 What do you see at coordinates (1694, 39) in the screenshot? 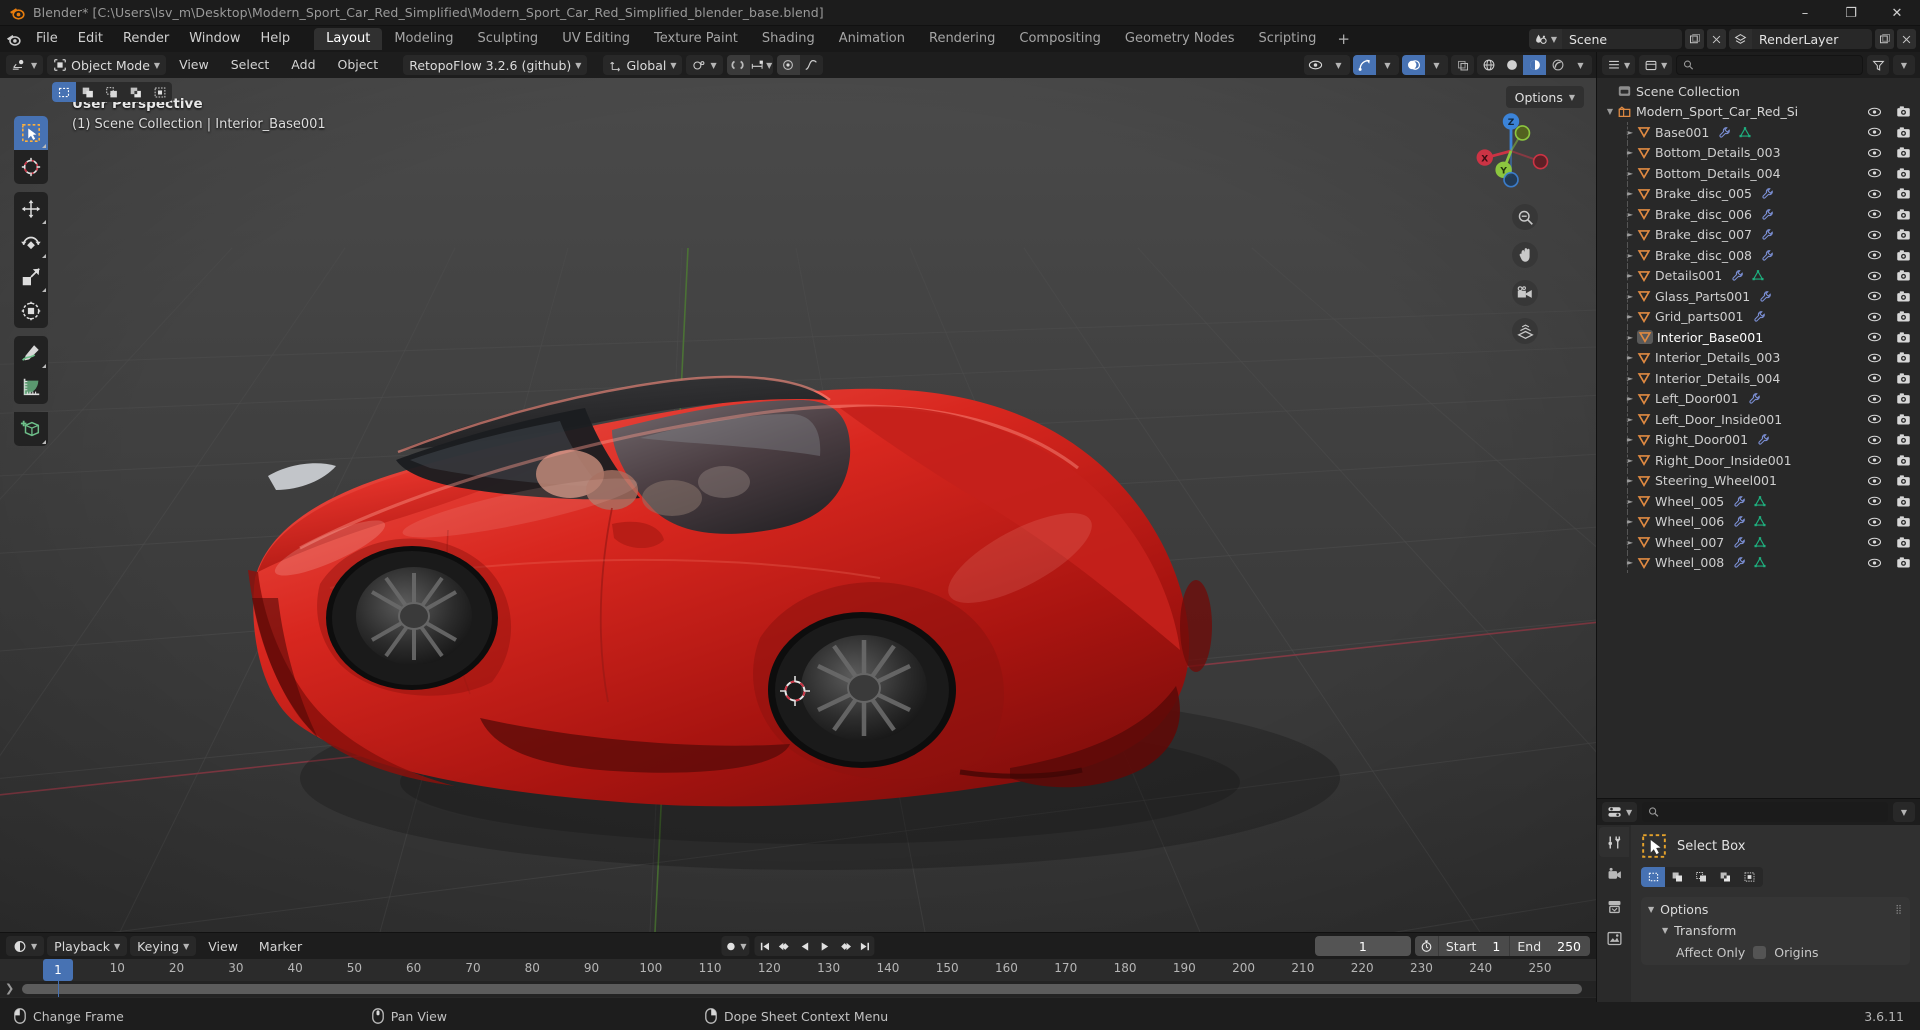
I see `new-scene-button` at bounding box center [1694, 39].